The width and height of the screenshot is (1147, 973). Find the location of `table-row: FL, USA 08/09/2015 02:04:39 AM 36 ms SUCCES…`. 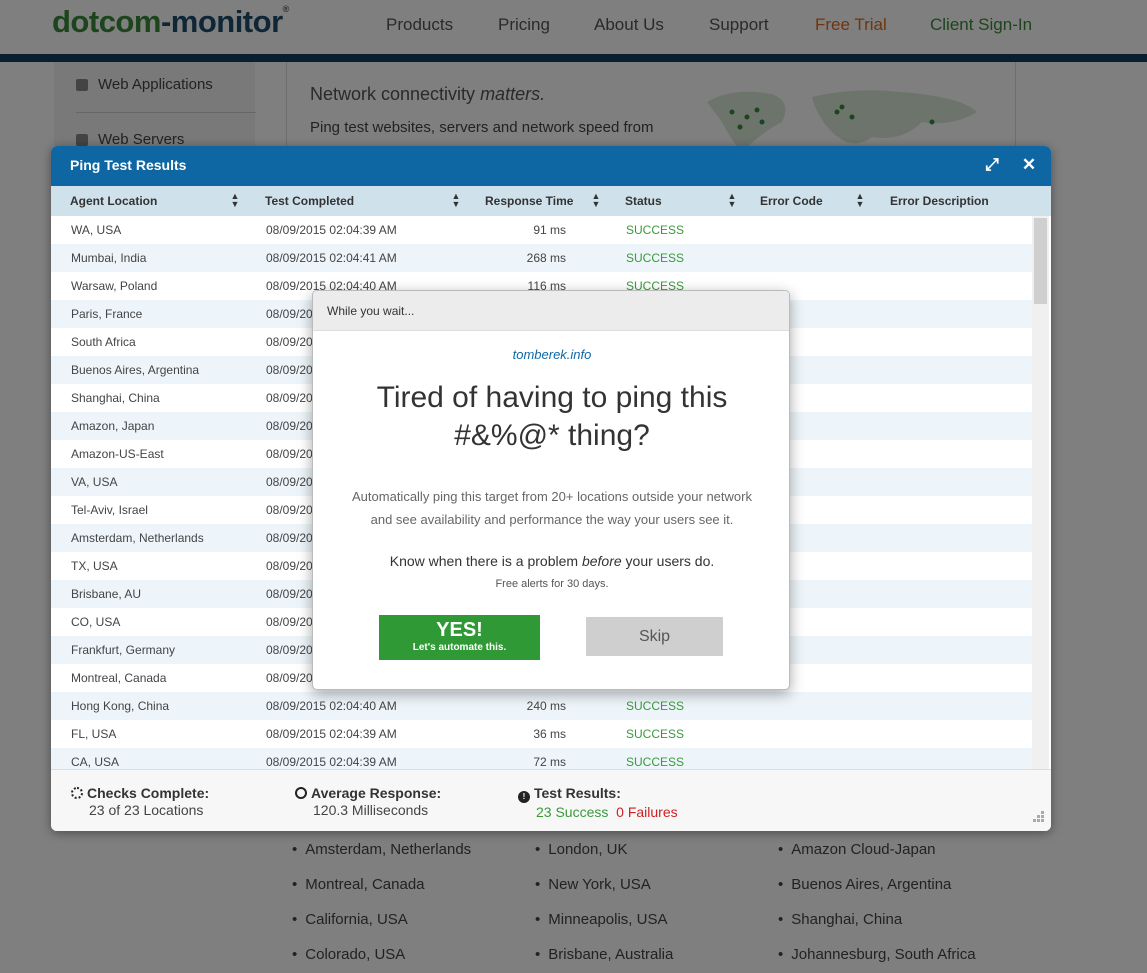

table-row: FL, USA 08/09/2015 02:04:39 AM 36 ms SUCCES… is located at coordinates (541, 734).